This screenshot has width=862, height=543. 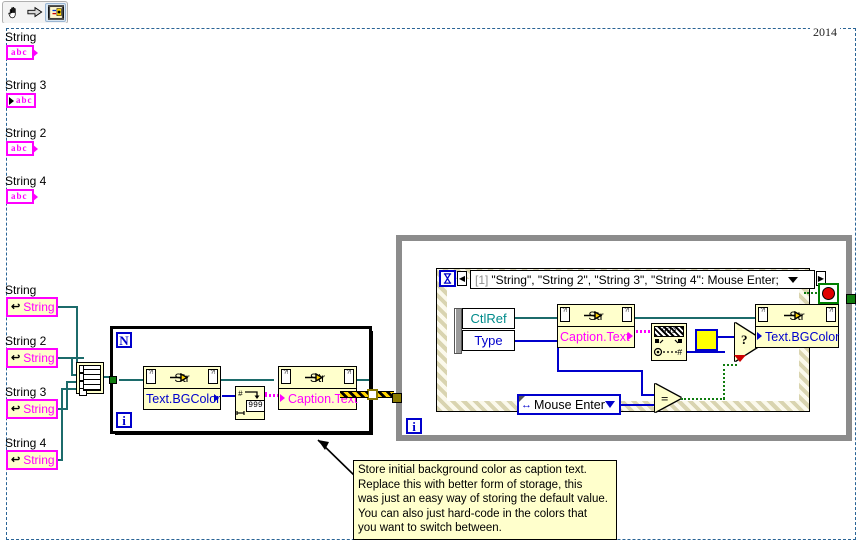 I want to click on event-data-ctlref: CtlRef, so click(x=488, y=318).